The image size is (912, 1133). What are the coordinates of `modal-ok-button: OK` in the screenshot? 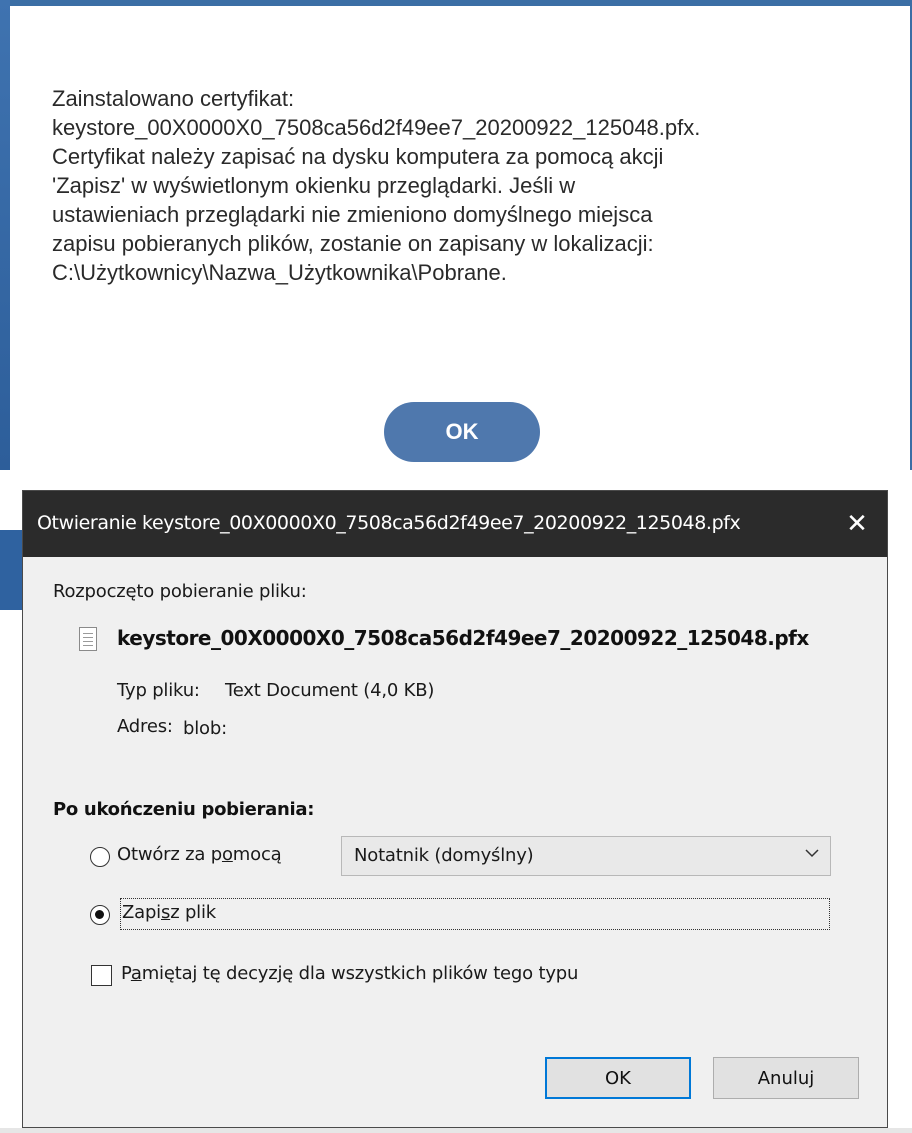 It's located at (462, 432).